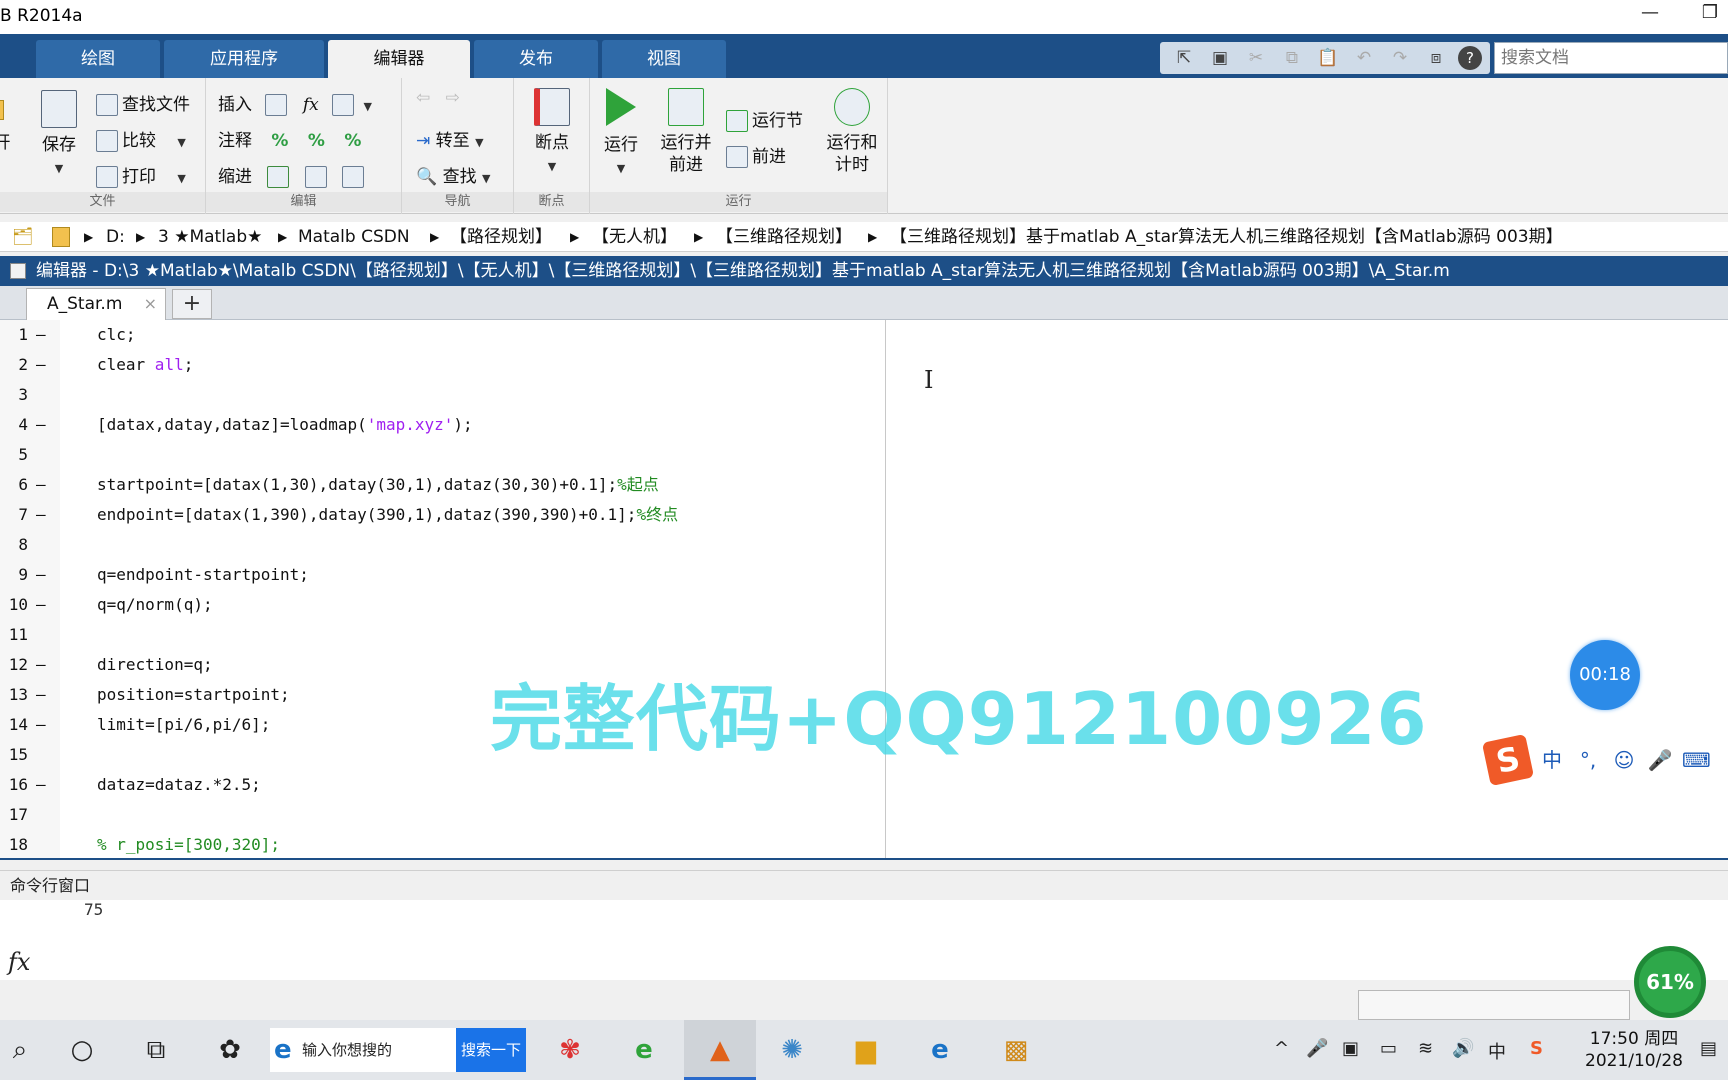  Describe the element at coordinates (278, 177) in the screenshot. I see `smart-indent-icon` at that location.